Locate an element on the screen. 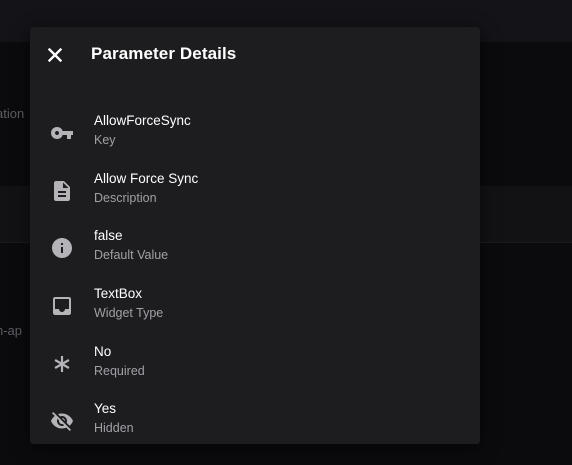 The height and width of the screenshot is (465, 572). visibility-off-icon is located at coordinates (62, 421).